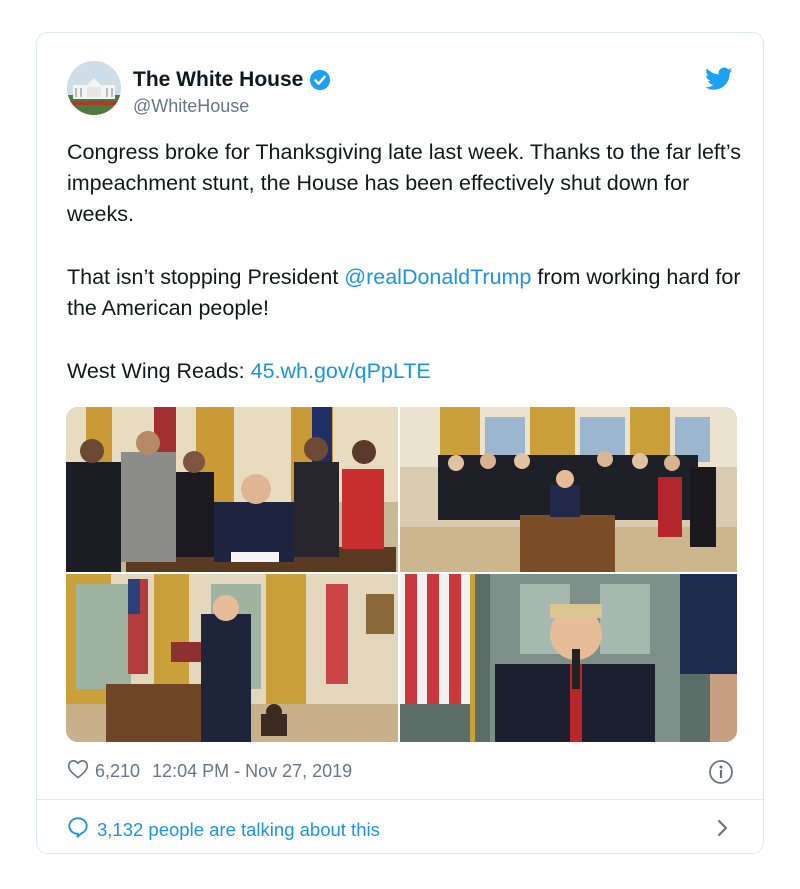  I want to click on mention-link: @realDonaldTrump, so click(437, 277).